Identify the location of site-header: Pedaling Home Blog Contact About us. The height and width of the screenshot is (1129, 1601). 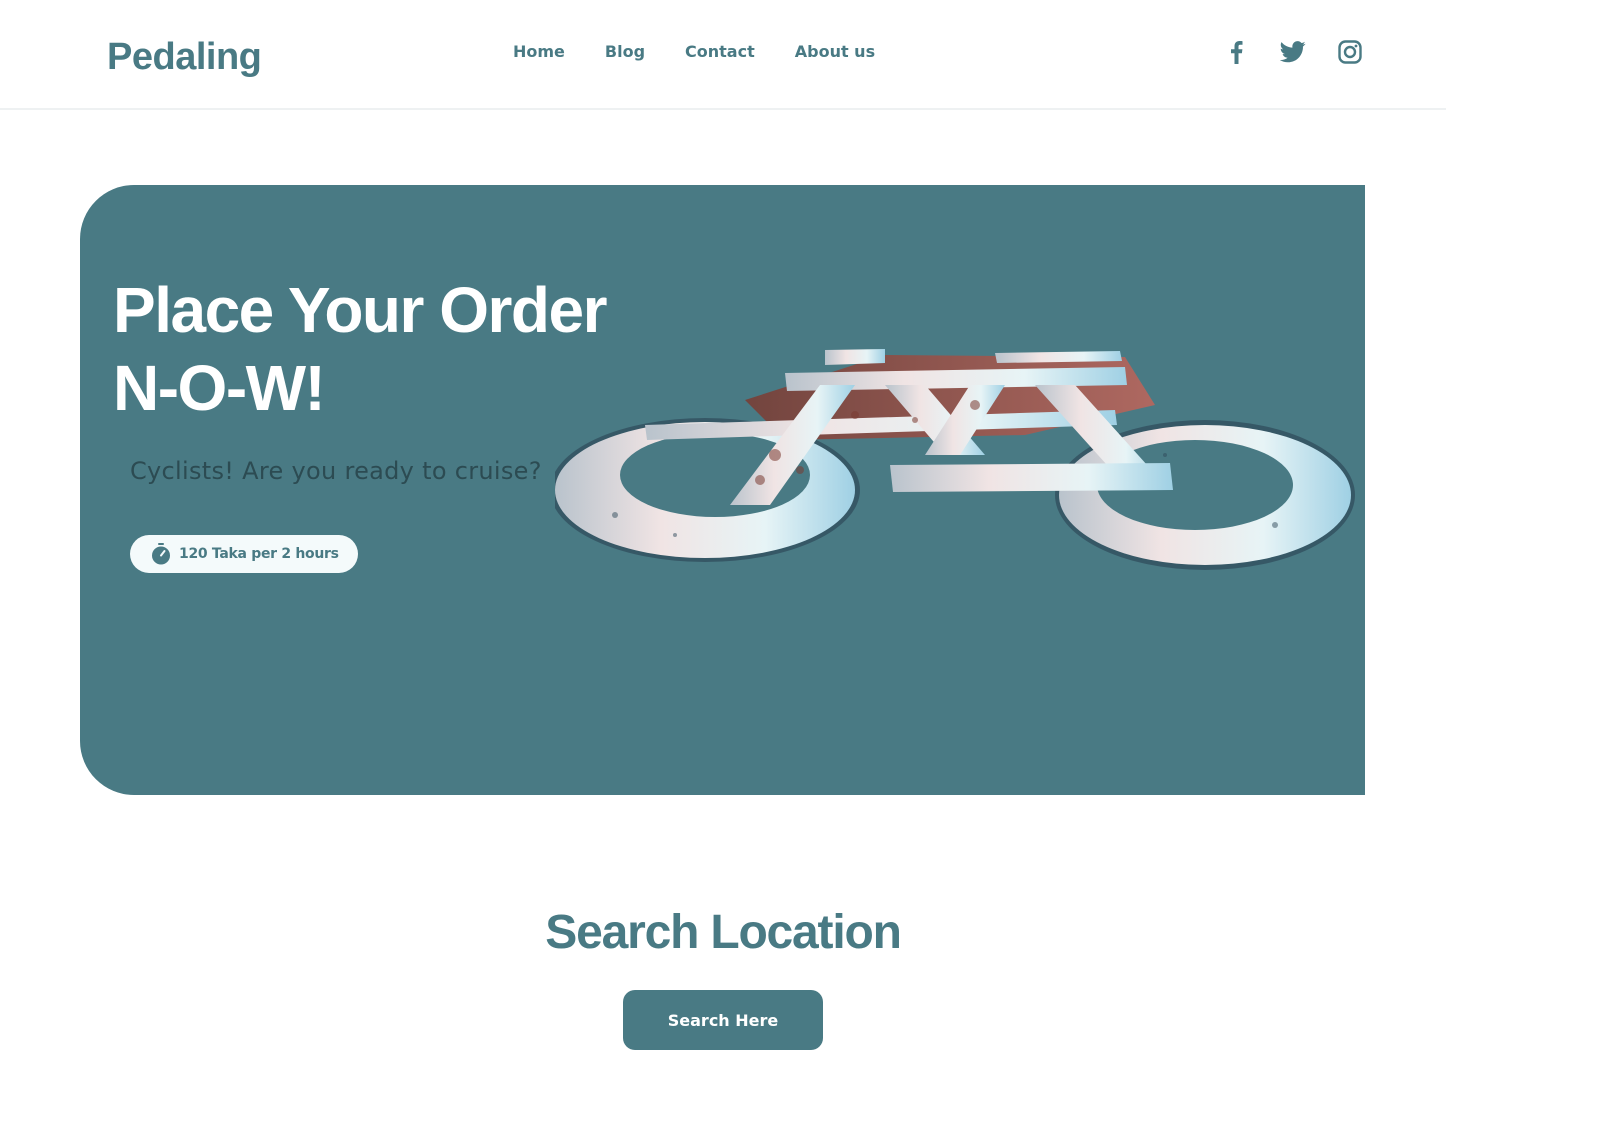
(723, 55).